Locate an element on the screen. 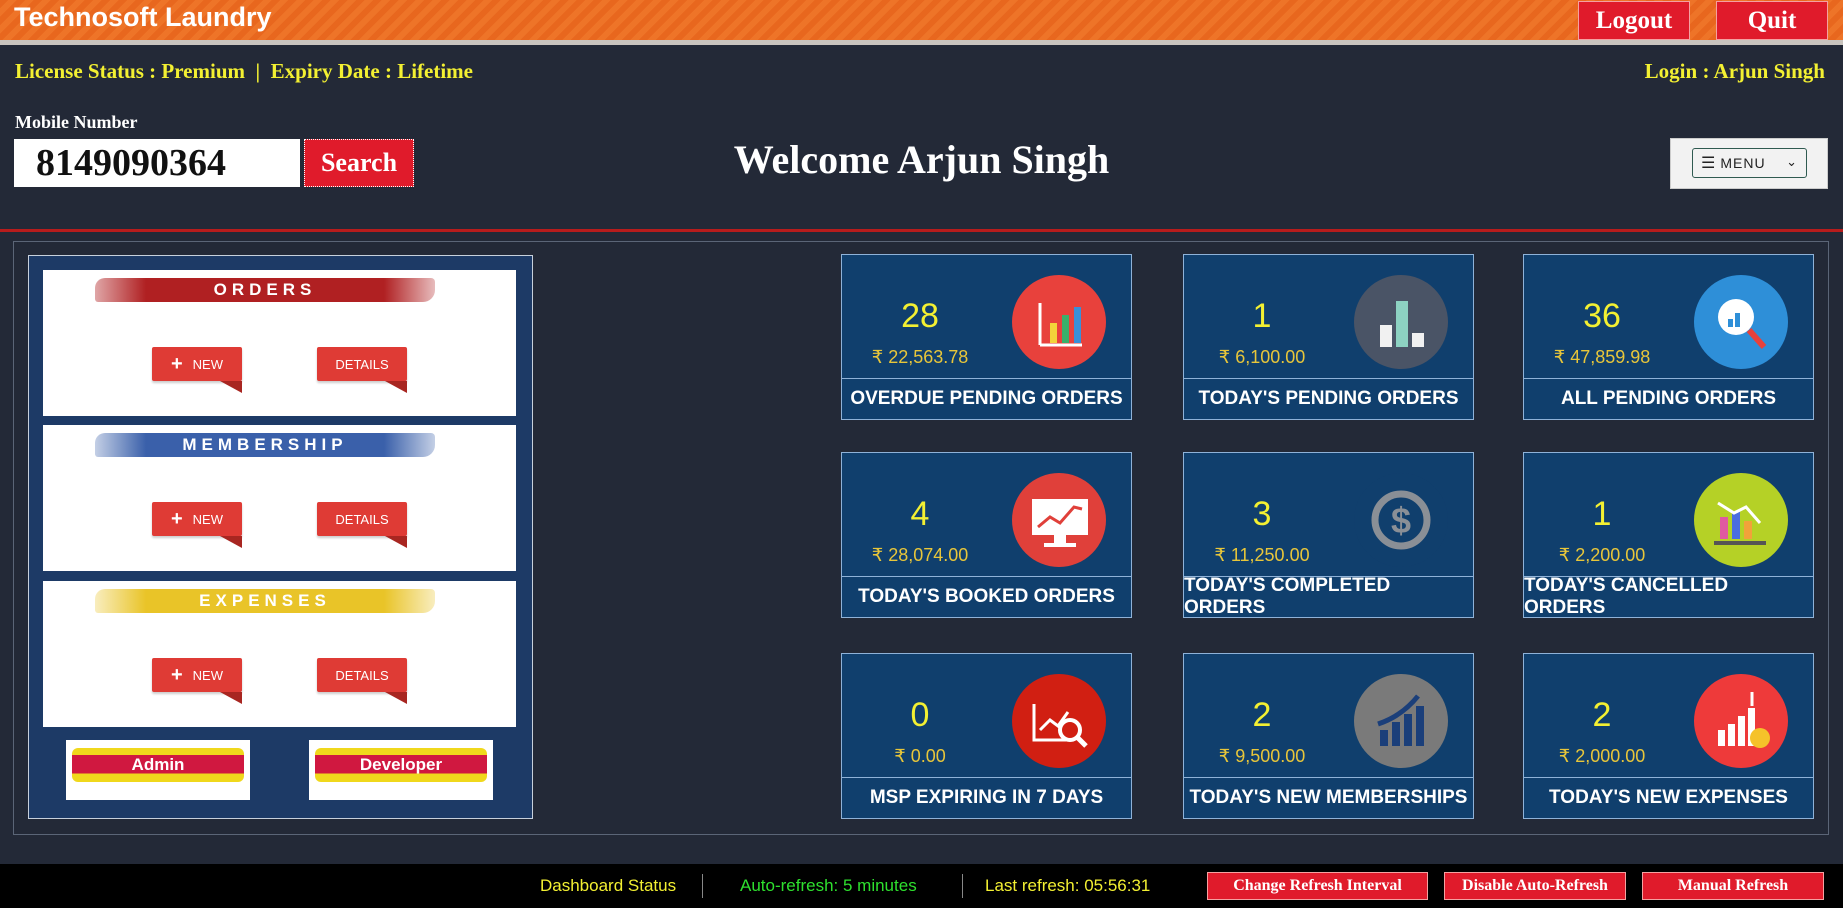 The image size is (1843, 908). new-membership-label: NEW is located at coordinates (208, 519).